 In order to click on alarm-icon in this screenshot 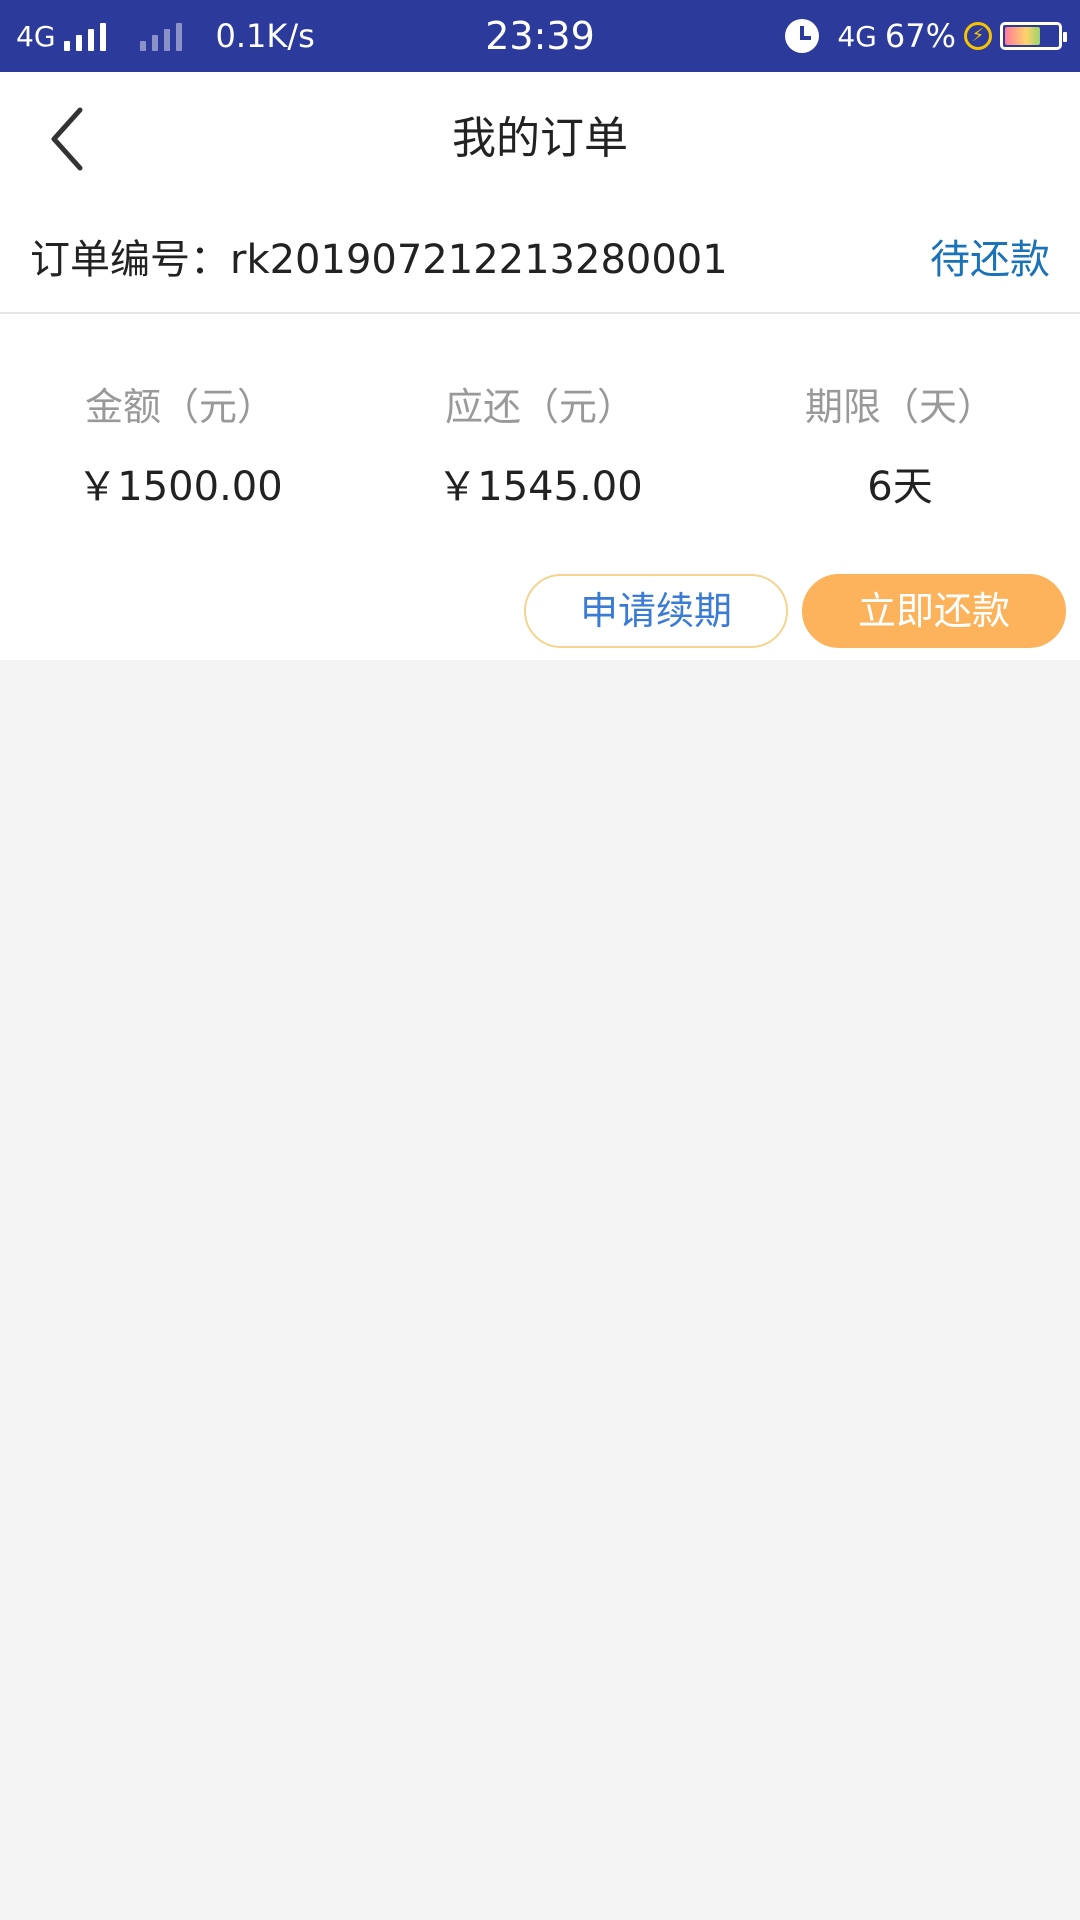, I will do `click(802, 36)`.